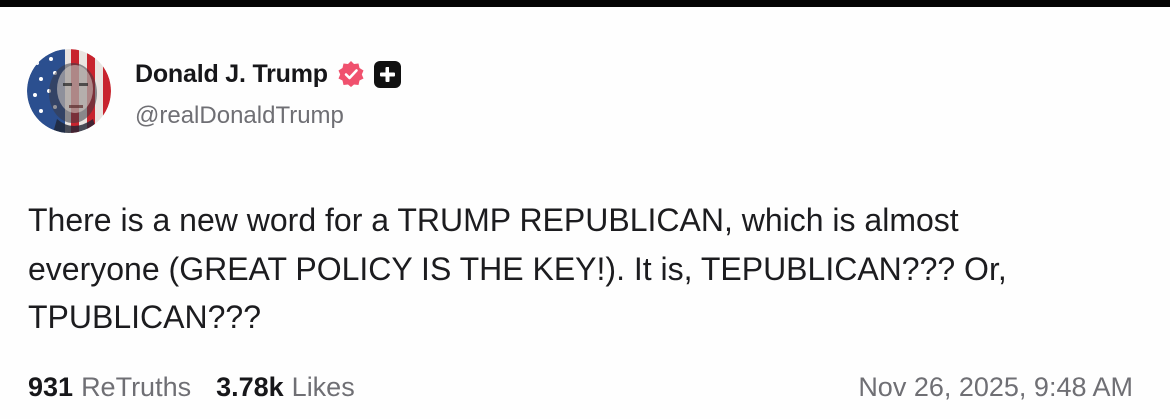 This screenshot has width=1170, height=419. I want to click on post-stats: 931 ReTruths 3.78k Likes, so click(191, 387).